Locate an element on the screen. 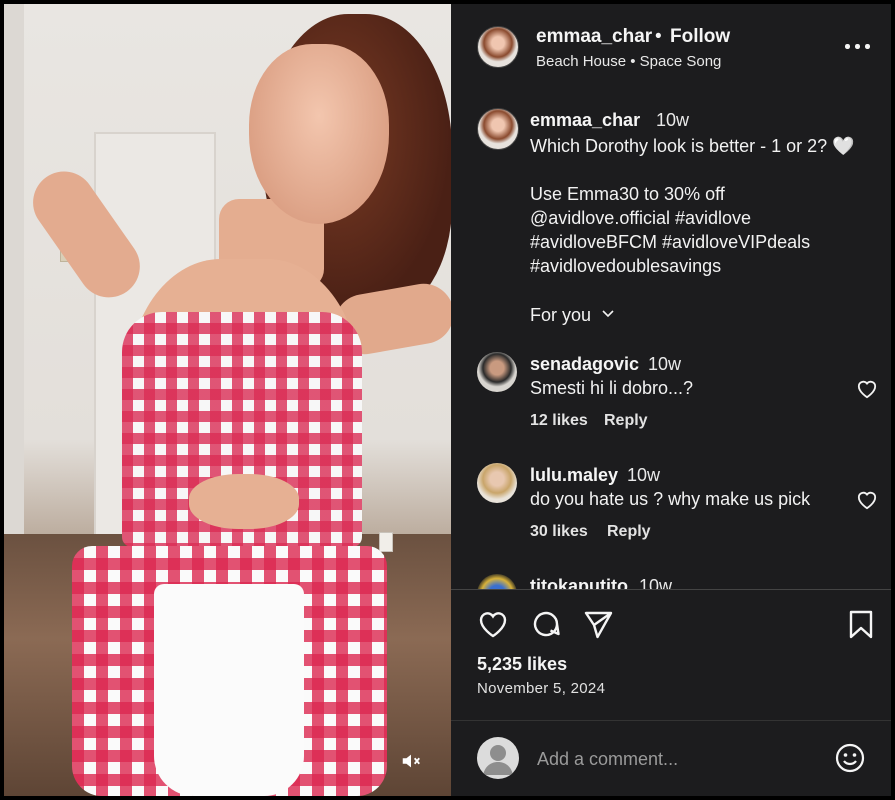 This screenshot has width=895, height=800. caption-timestamp: 10w is located at coordinates (673, 120).